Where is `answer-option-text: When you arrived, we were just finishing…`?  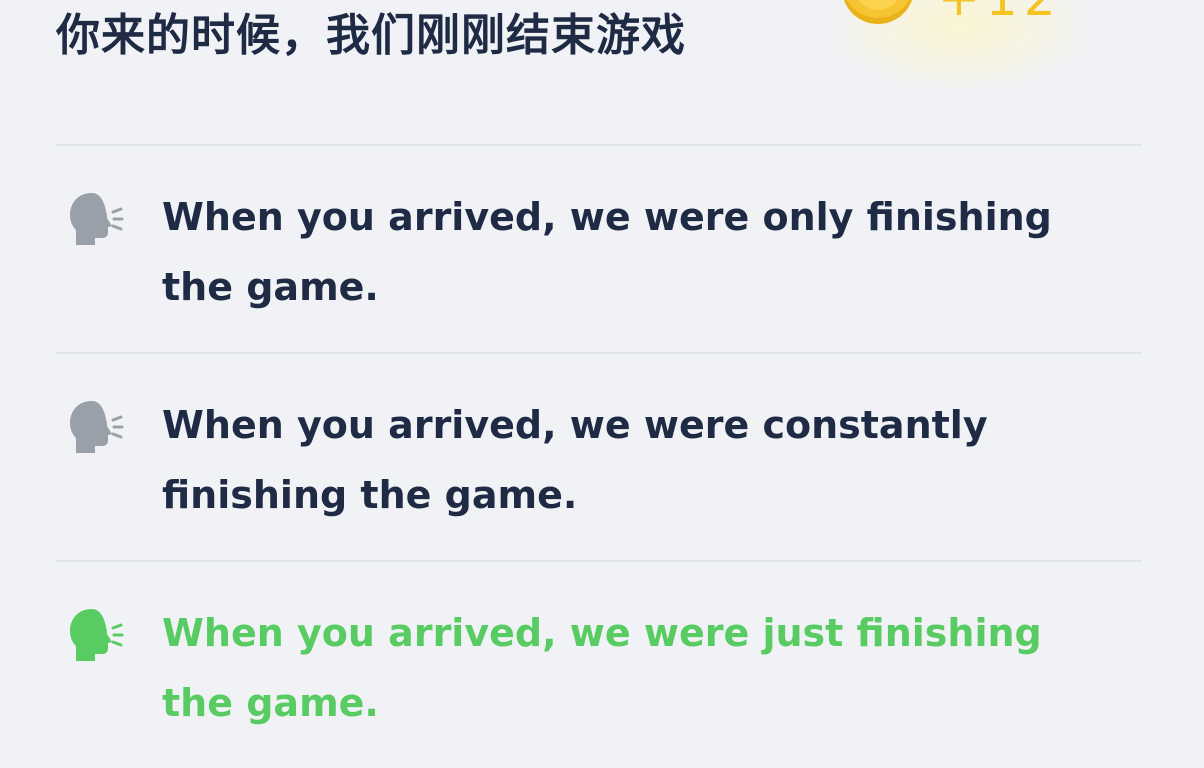 answer-option-text: When you arrived, we were just finishing… is located at coordinates (602, 668).